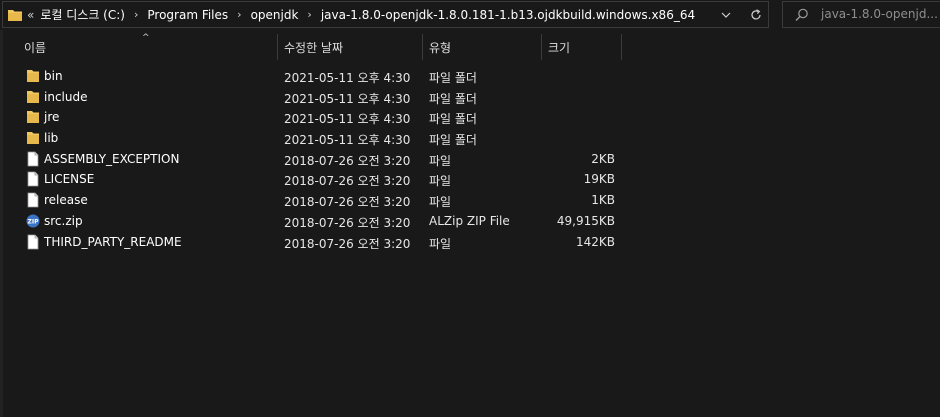  What do you see at coordinates (30, 15) in the screenshot?
I see `breadcrumb-overflow-button: «` at bounding box center [30, 15].